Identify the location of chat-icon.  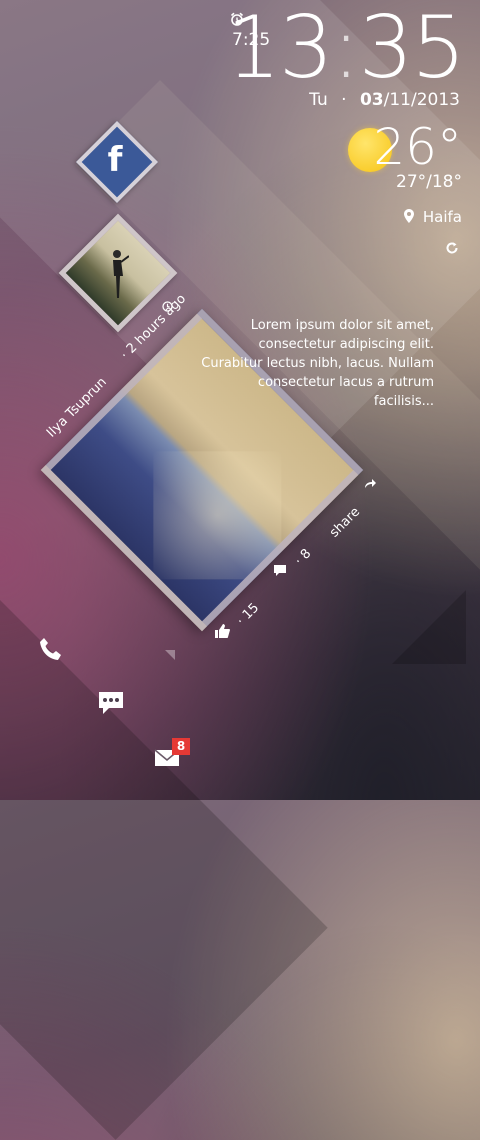
(111, 705).